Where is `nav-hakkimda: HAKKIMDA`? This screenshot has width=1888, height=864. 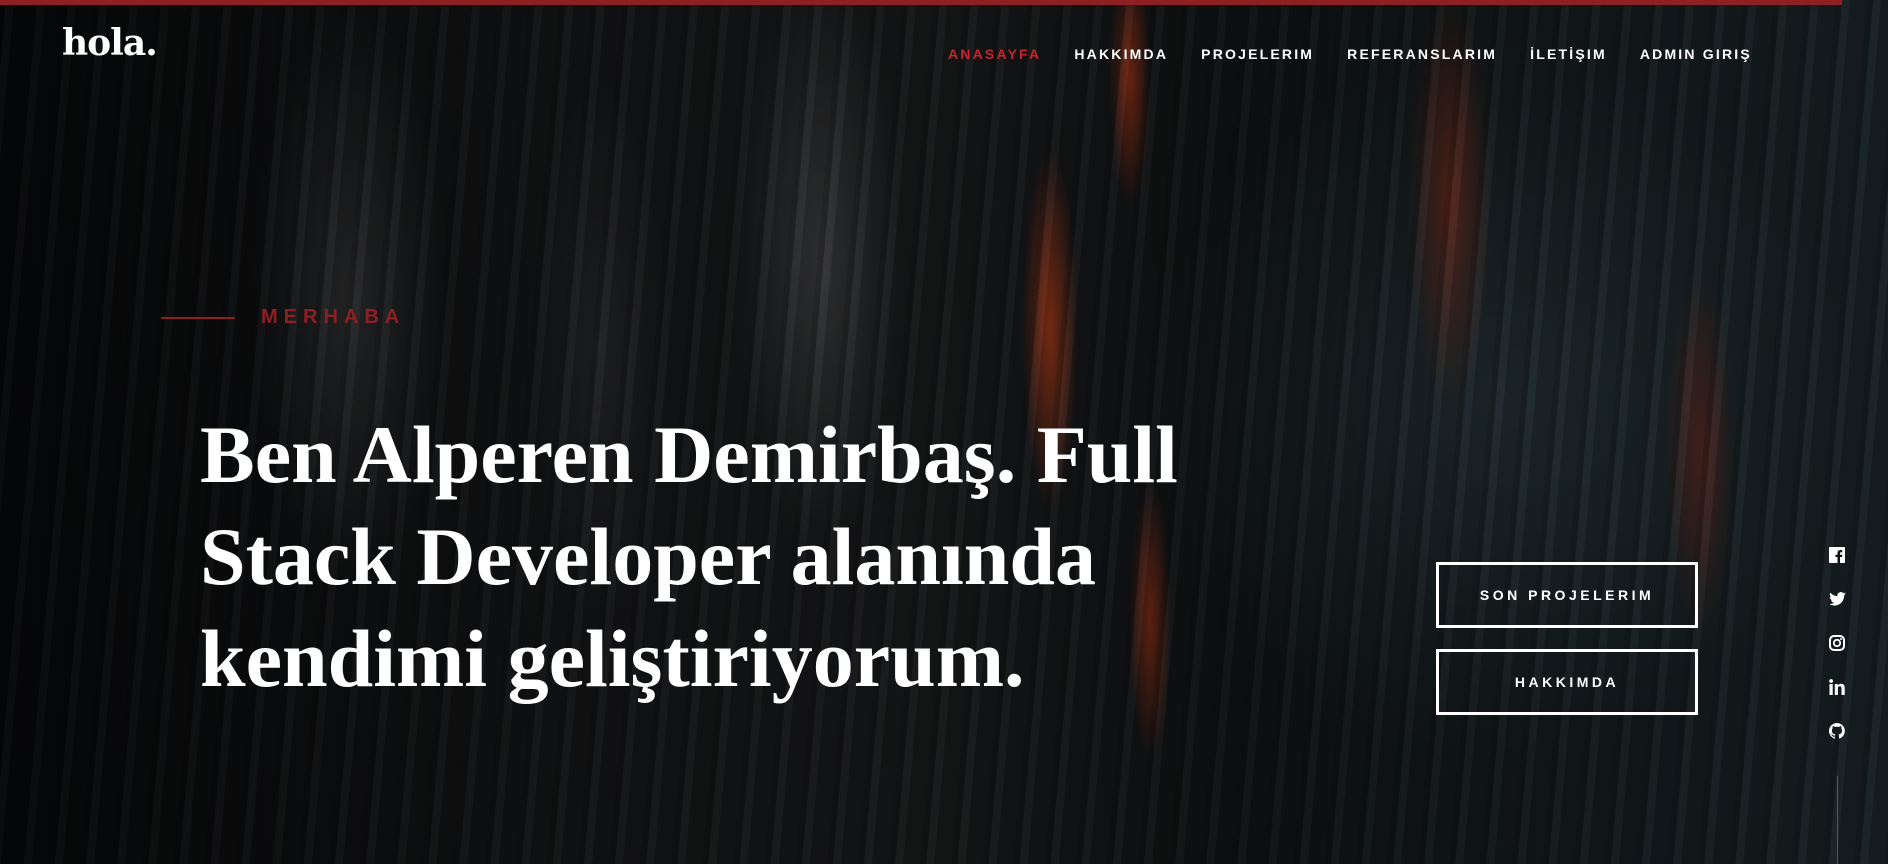 nav-hakkimda: HAKKIMDA is located at coordinates (1121, 54).